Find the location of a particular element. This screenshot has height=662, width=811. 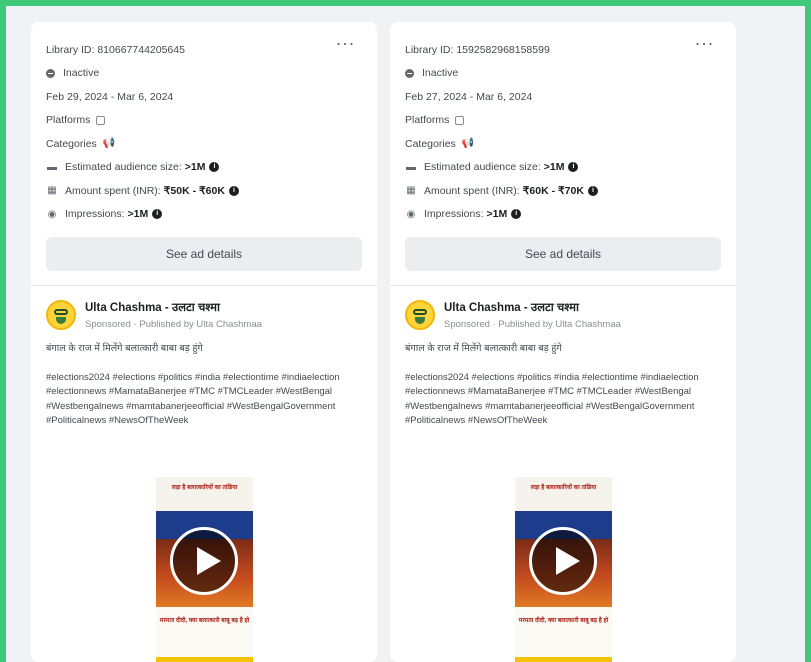

library-id: Library ID: 1592582968158599 is located at coordinates (477, 49).